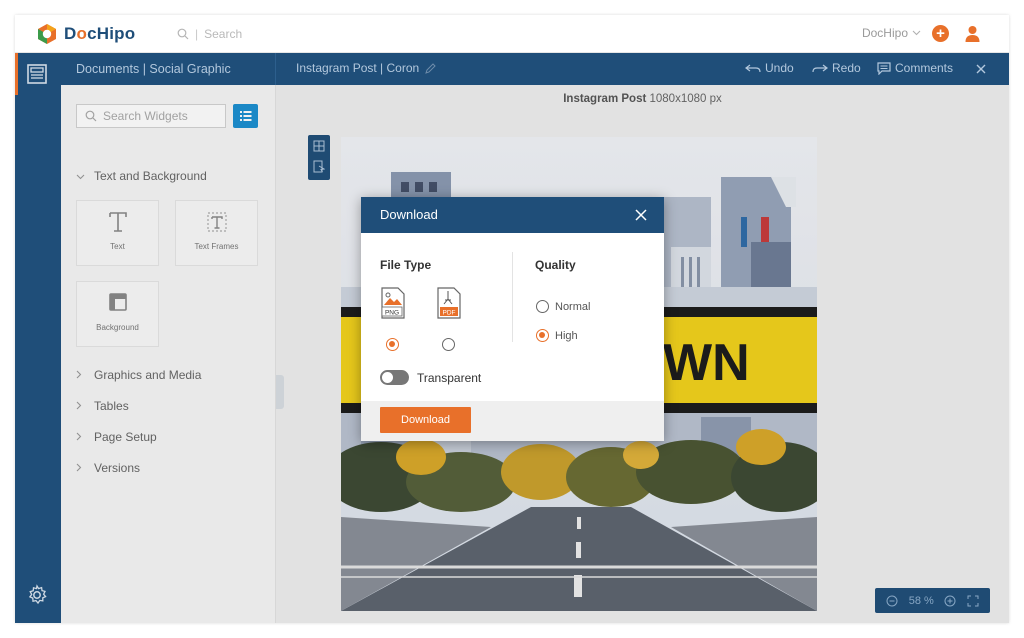  Describe the element at coordinates (779, 68) in the screenshot. I see `undo-label: Undo` at that location.